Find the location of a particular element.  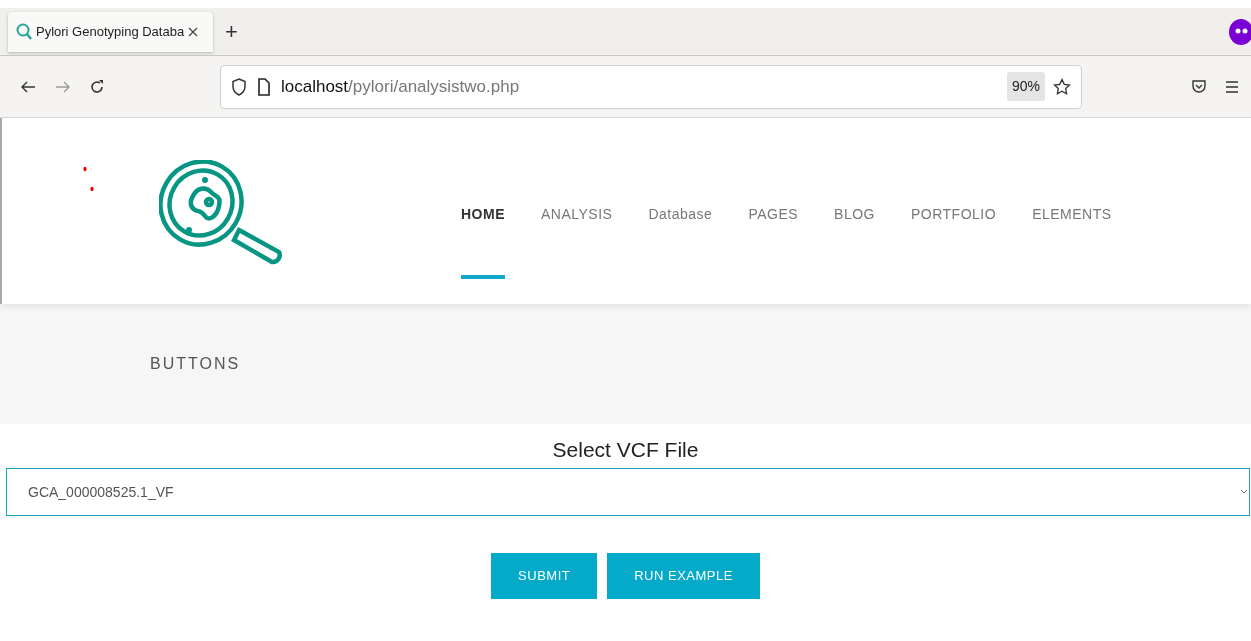

close-icon is located at coordinates (193, 31).